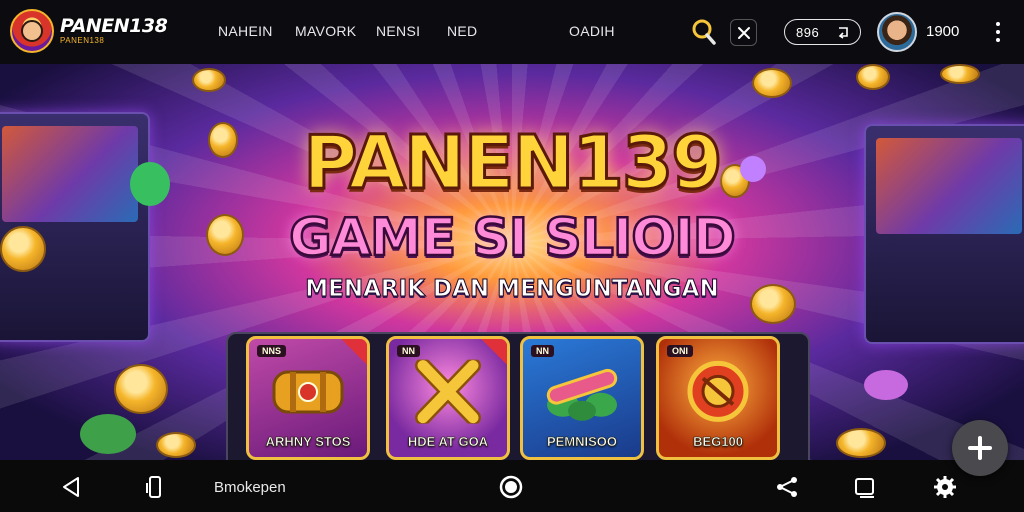  Describe the element at coordinates (448, 391) in the screenshot. I see `cross-swords-icon` at that location.